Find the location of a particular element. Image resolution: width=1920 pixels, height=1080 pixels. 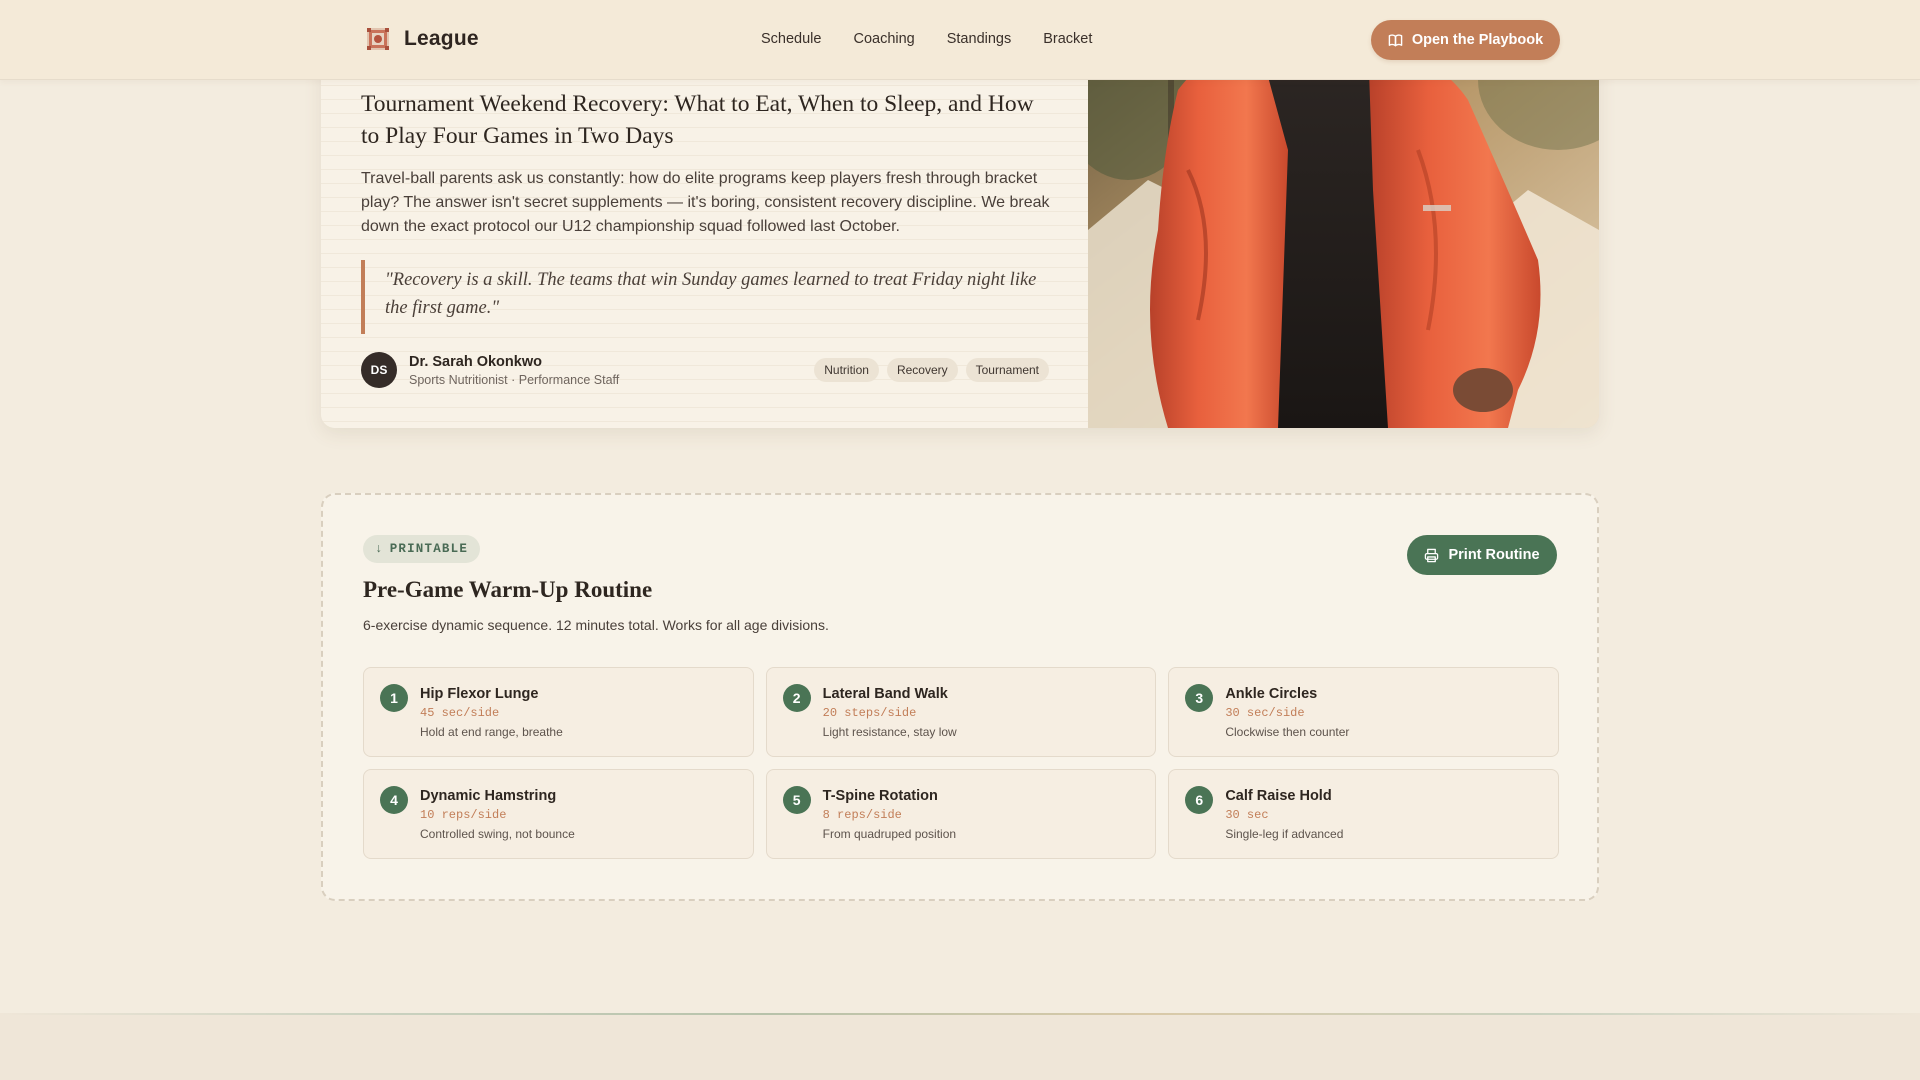

athlete-photo-illustration is located at coordinates (1343, 229).